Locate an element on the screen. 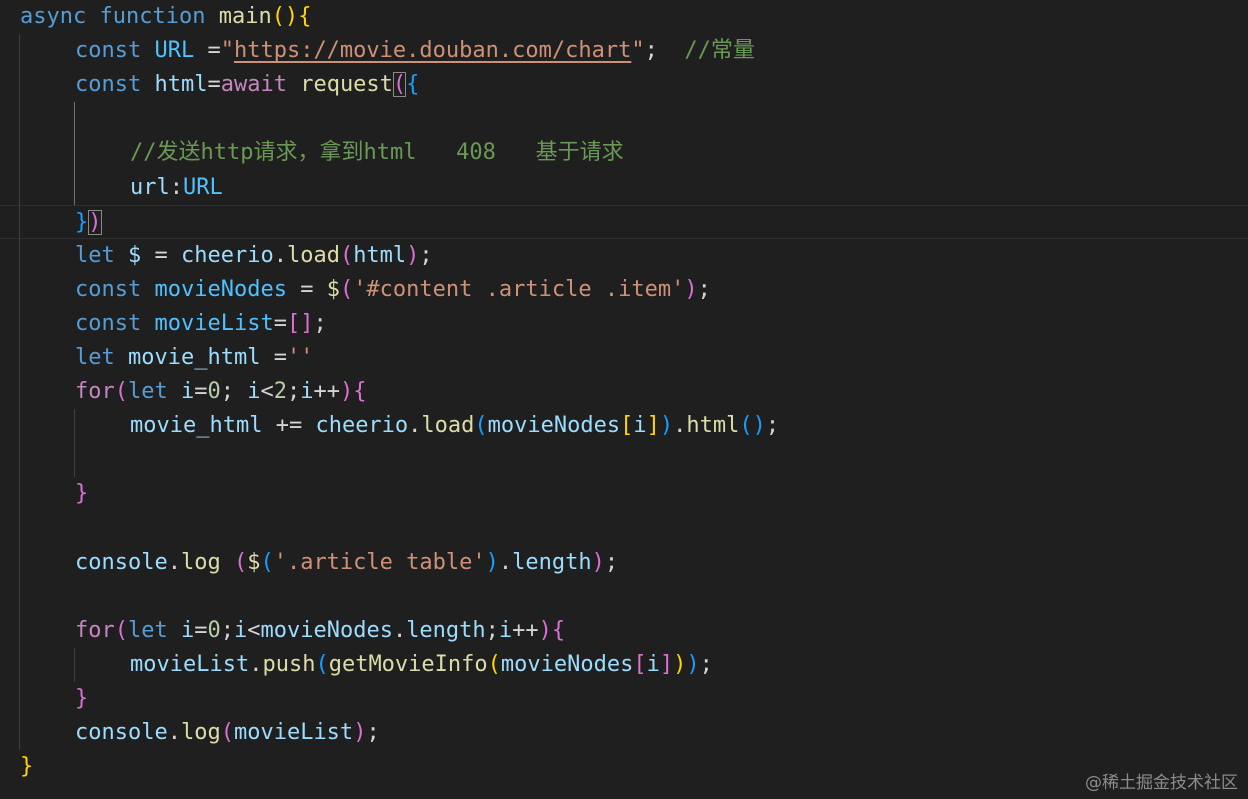  code-line: for(let i=0; i<2;i++){ is located at coordinates (183, 392).